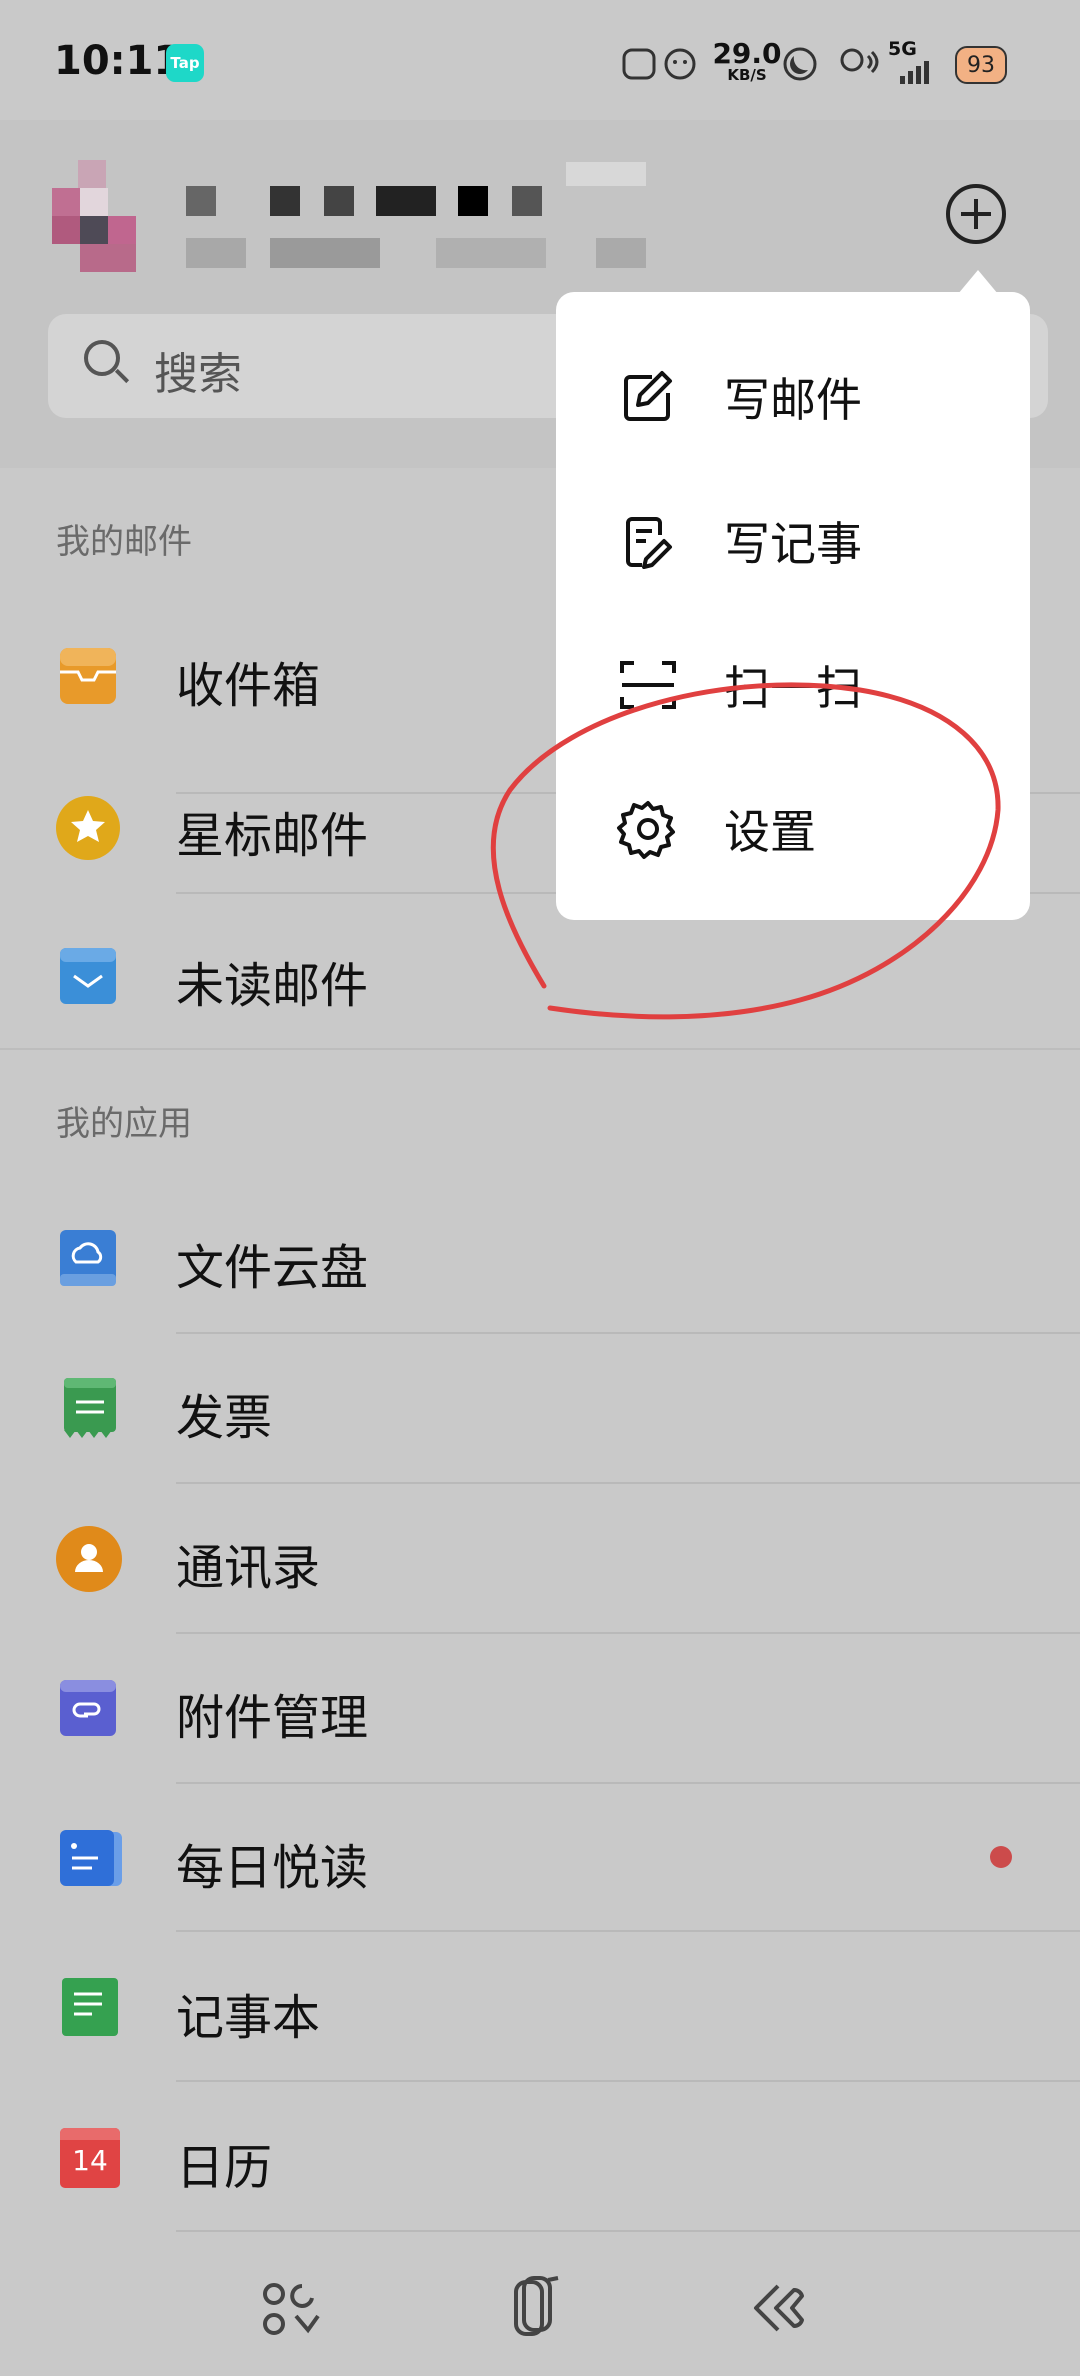 The height and width of the screenshot is (2376, 1080). What do you see at coordinates (446, 192) in the screenshot?
I see `account-name-blurred` at bounding box center [446, 192].